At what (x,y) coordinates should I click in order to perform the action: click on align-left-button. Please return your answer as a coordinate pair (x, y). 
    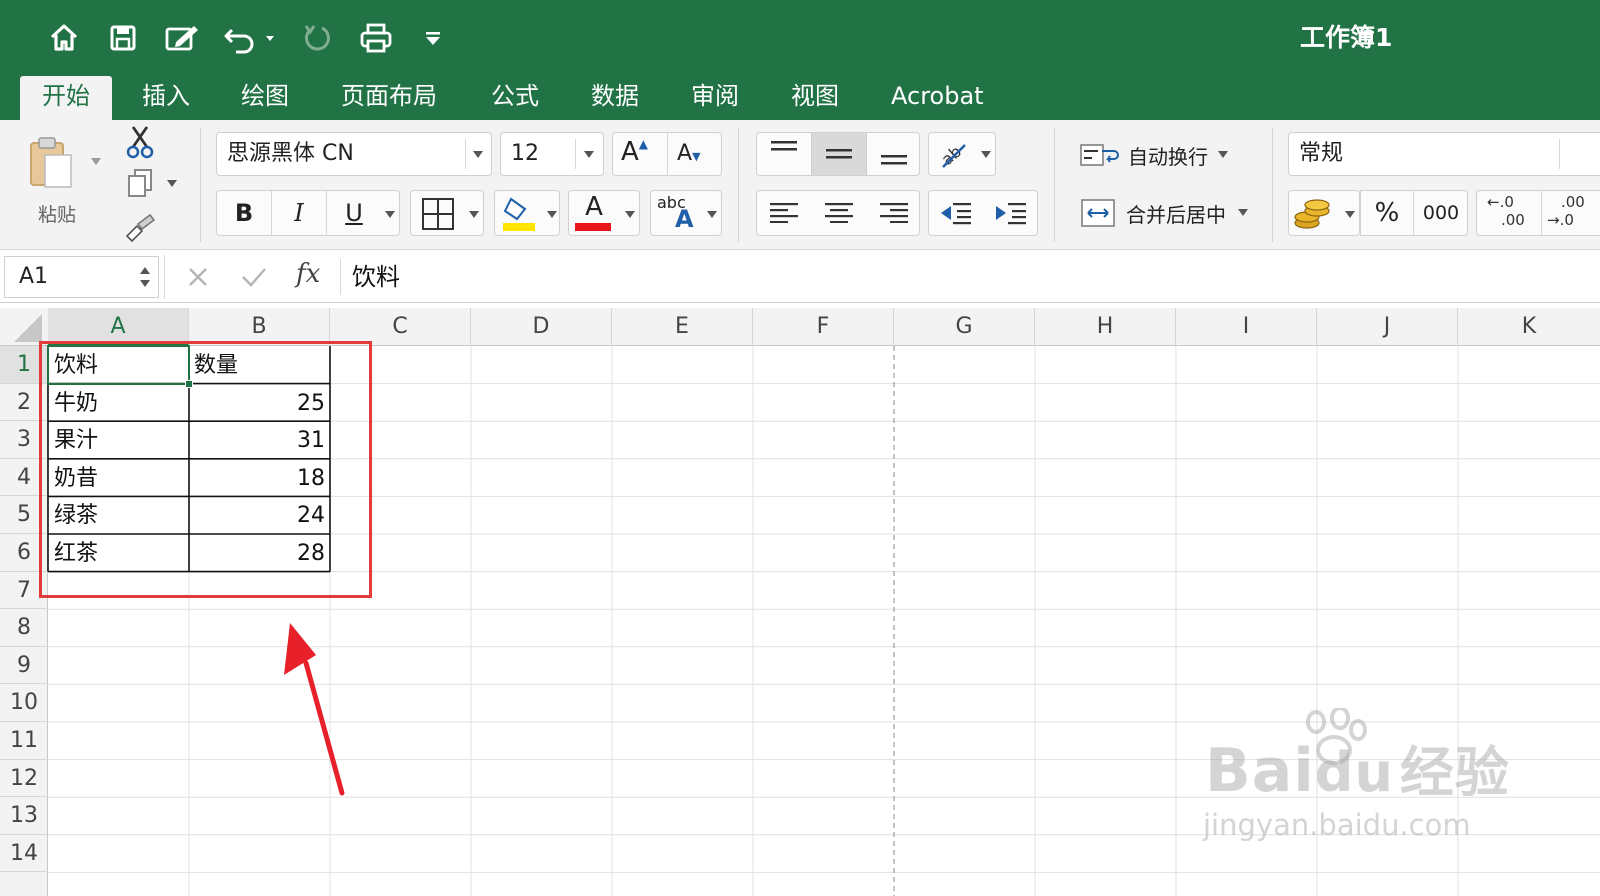
    Looking at the image, I should click on (784, 213).